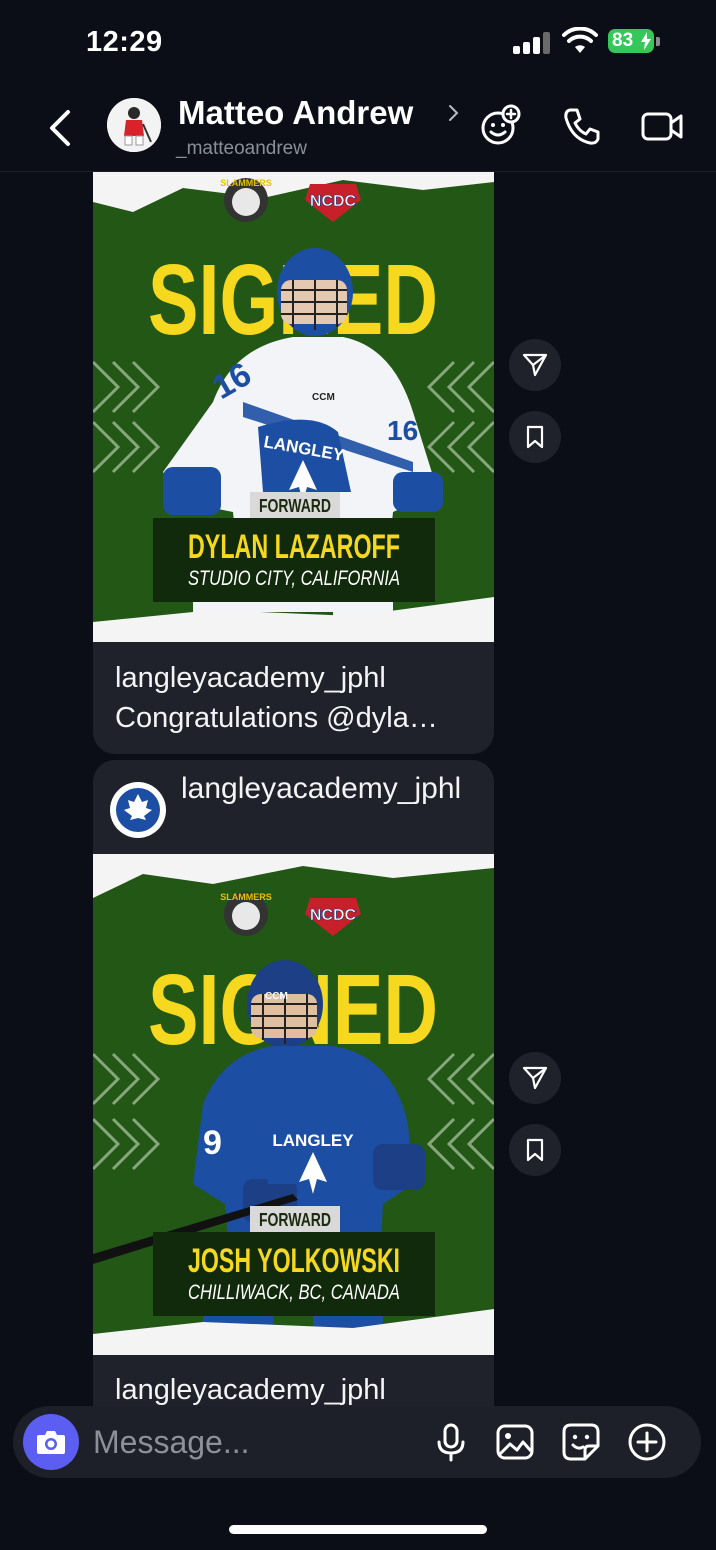 The image size is (716, 1550). What do you see at coordinates (294, 1292) in the screenshot?
I see `poster-text: CHILLIWACK, BC, CANADA` at bounding box center [294, 1292].